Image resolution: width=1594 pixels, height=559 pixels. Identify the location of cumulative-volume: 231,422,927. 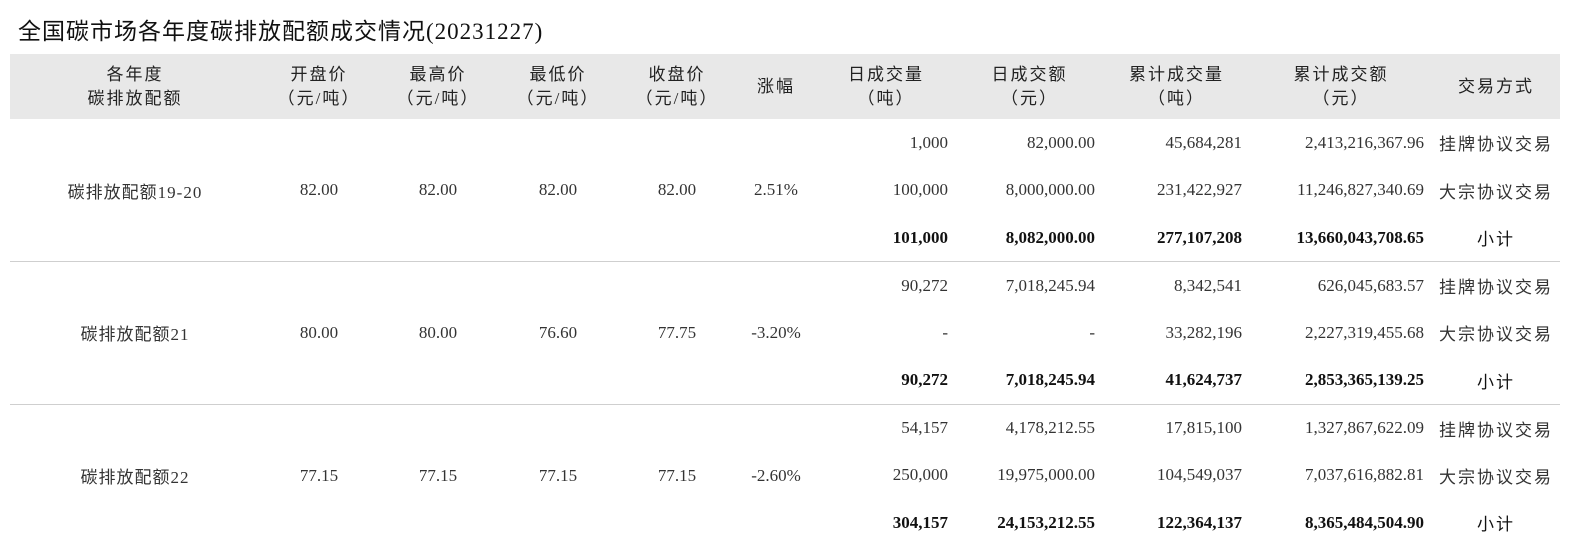
(1199, 190).